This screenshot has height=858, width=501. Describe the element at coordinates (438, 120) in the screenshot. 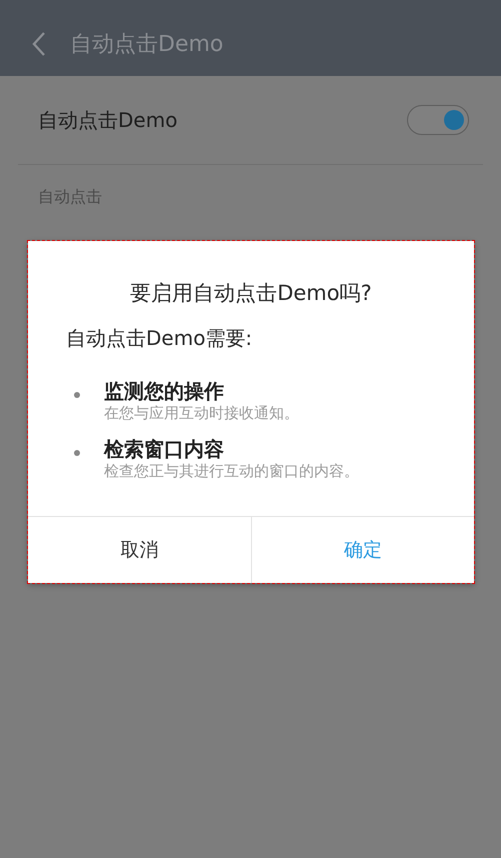

I see `toggle-switch` at that location.